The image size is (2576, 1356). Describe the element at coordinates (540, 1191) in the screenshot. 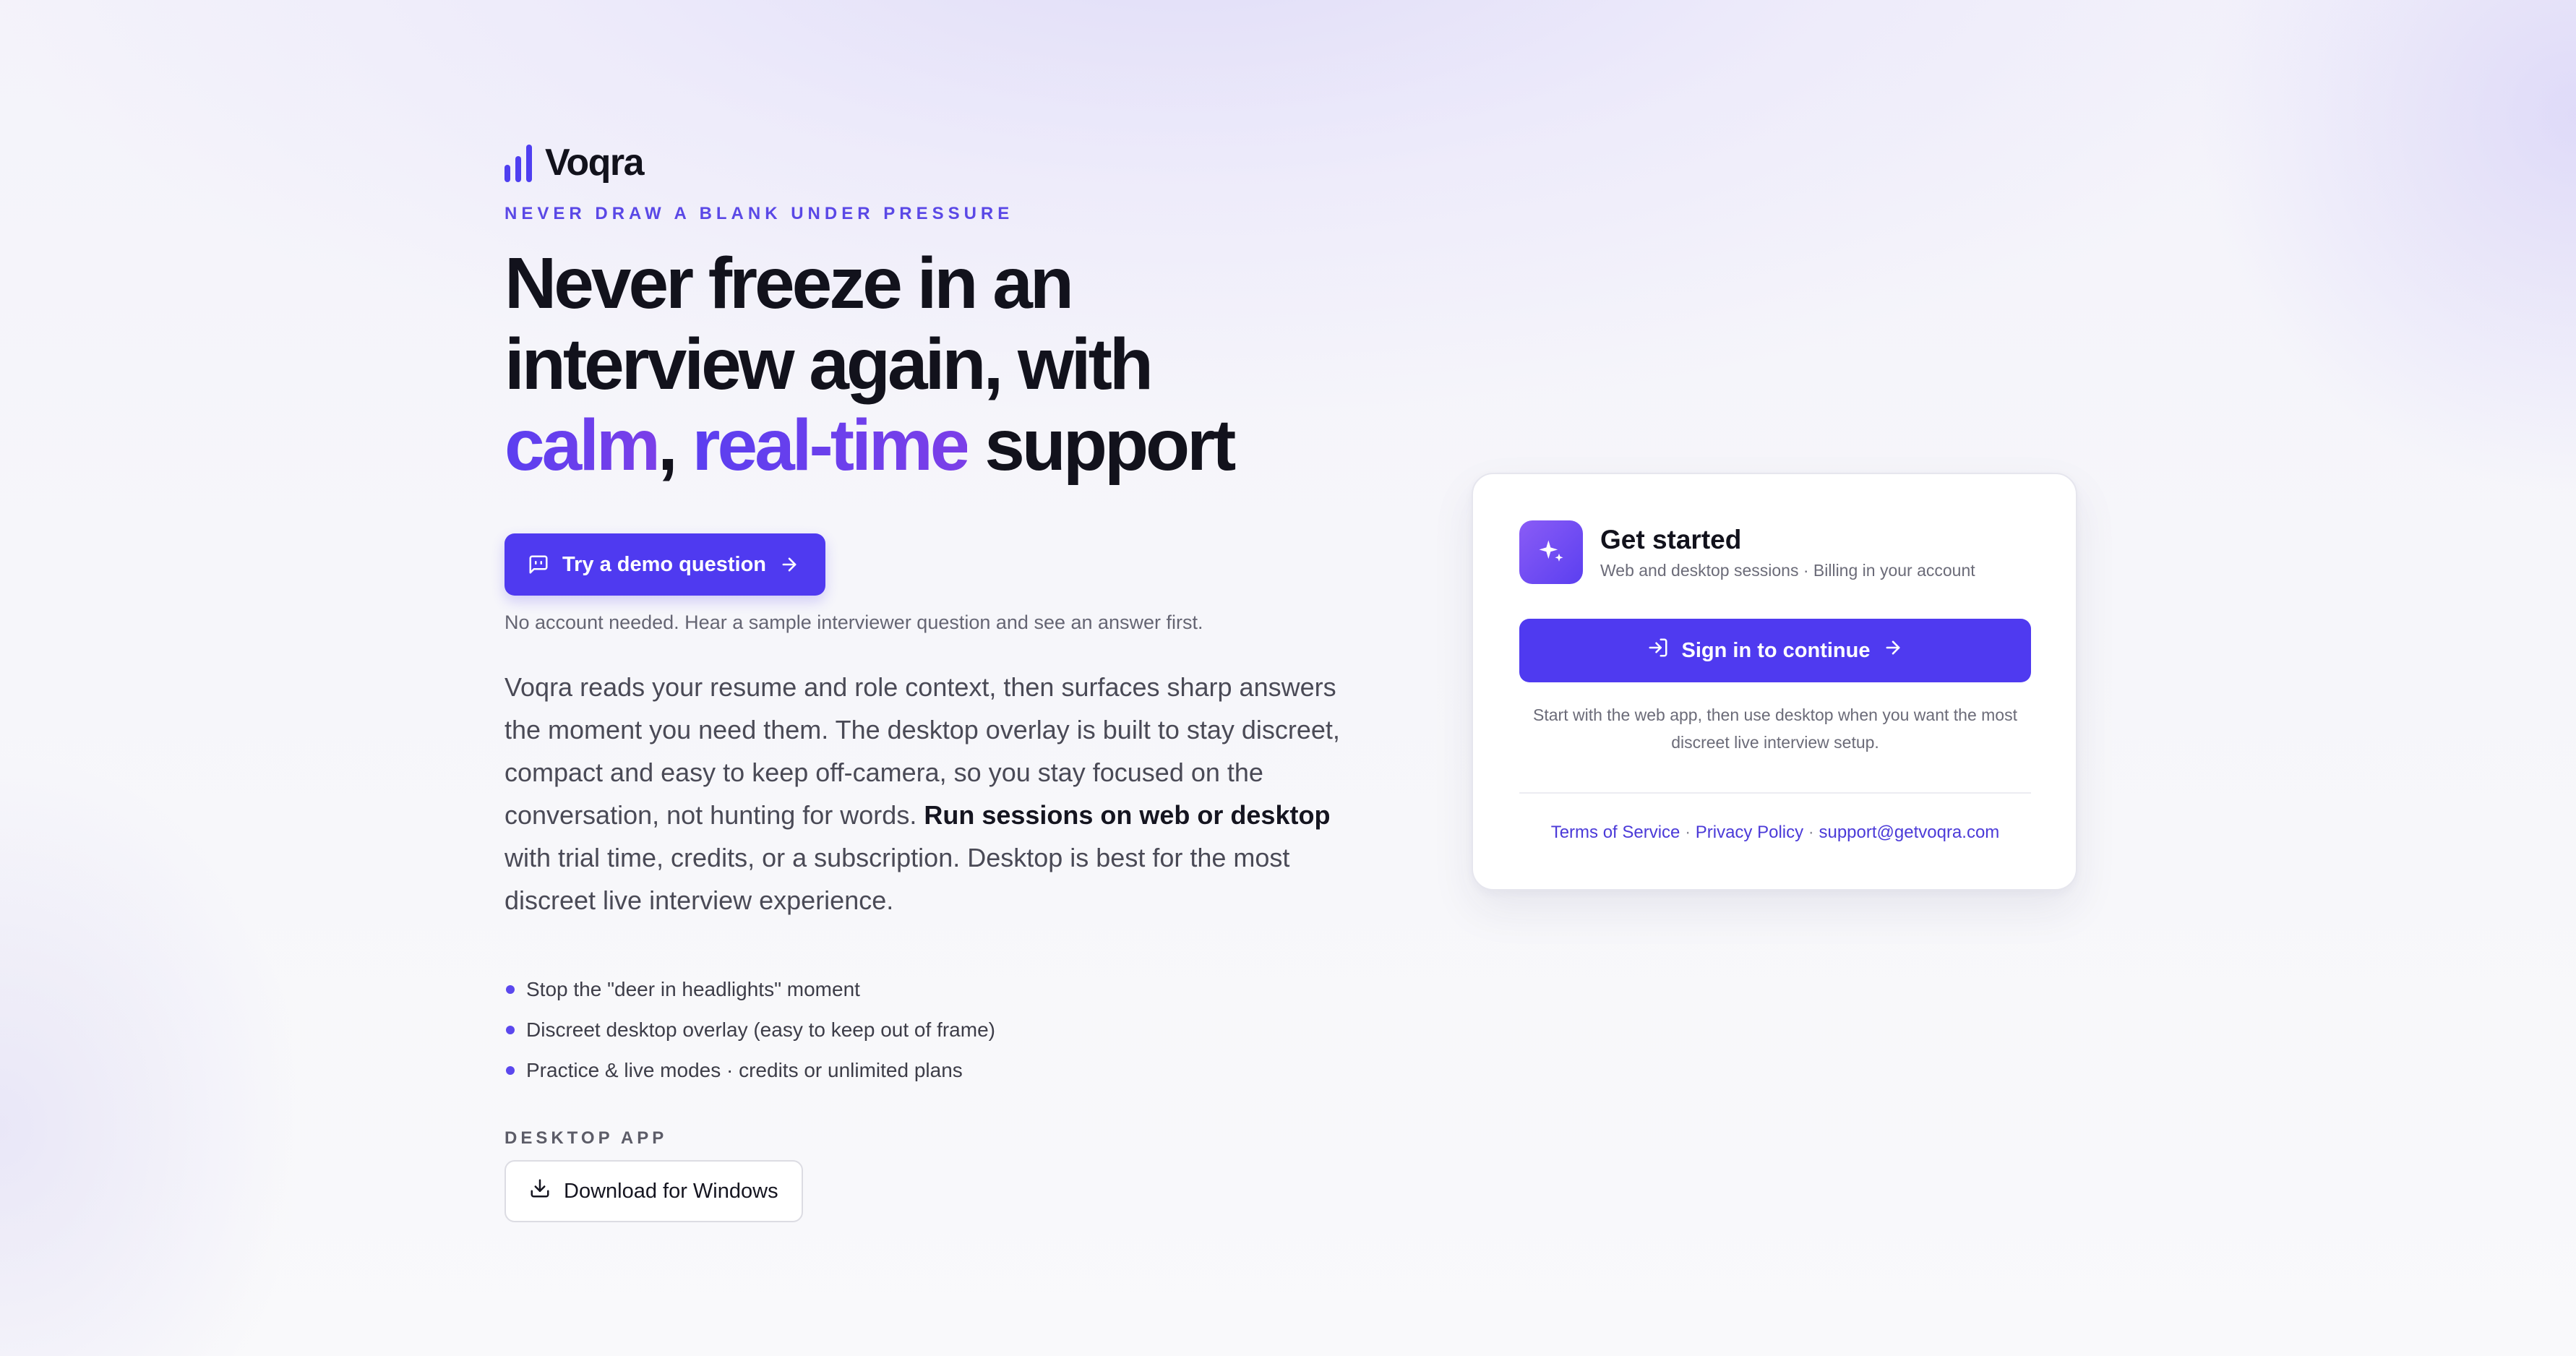

I see `download-icon` at that location.